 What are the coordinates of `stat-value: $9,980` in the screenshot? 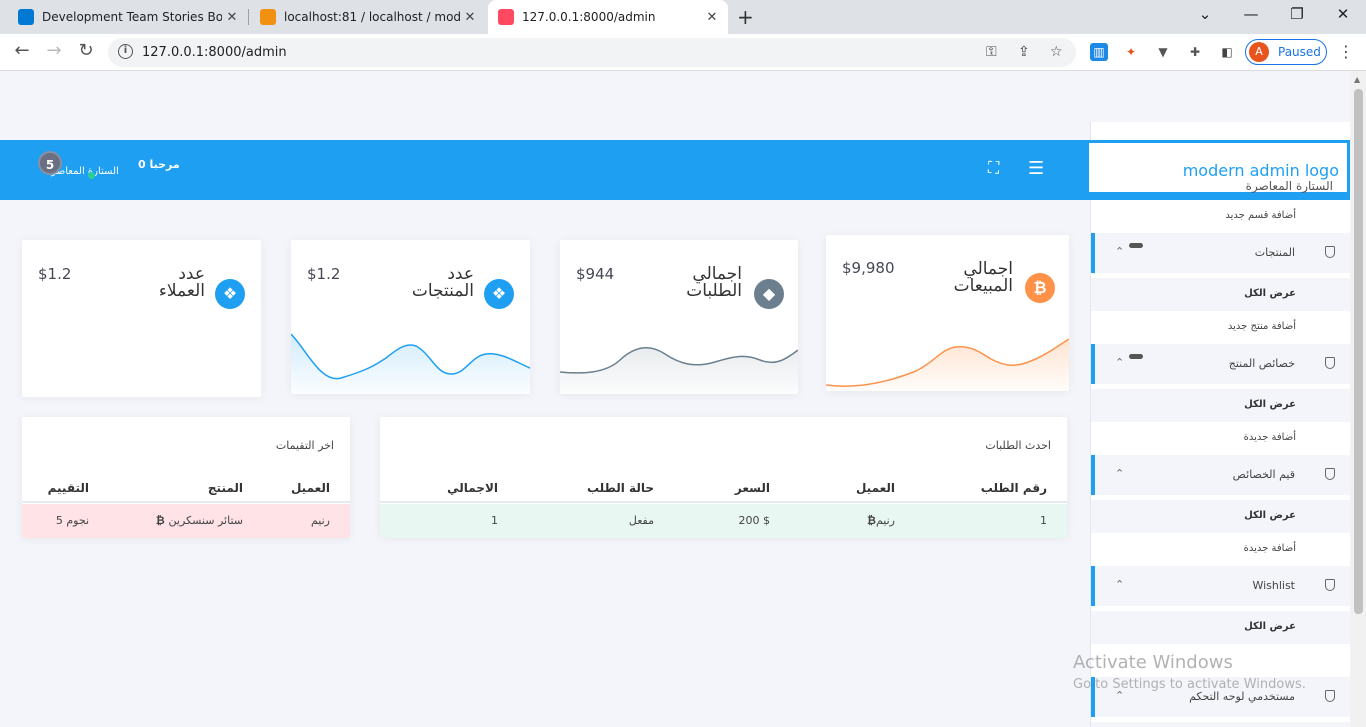 It's located at (868, 268).